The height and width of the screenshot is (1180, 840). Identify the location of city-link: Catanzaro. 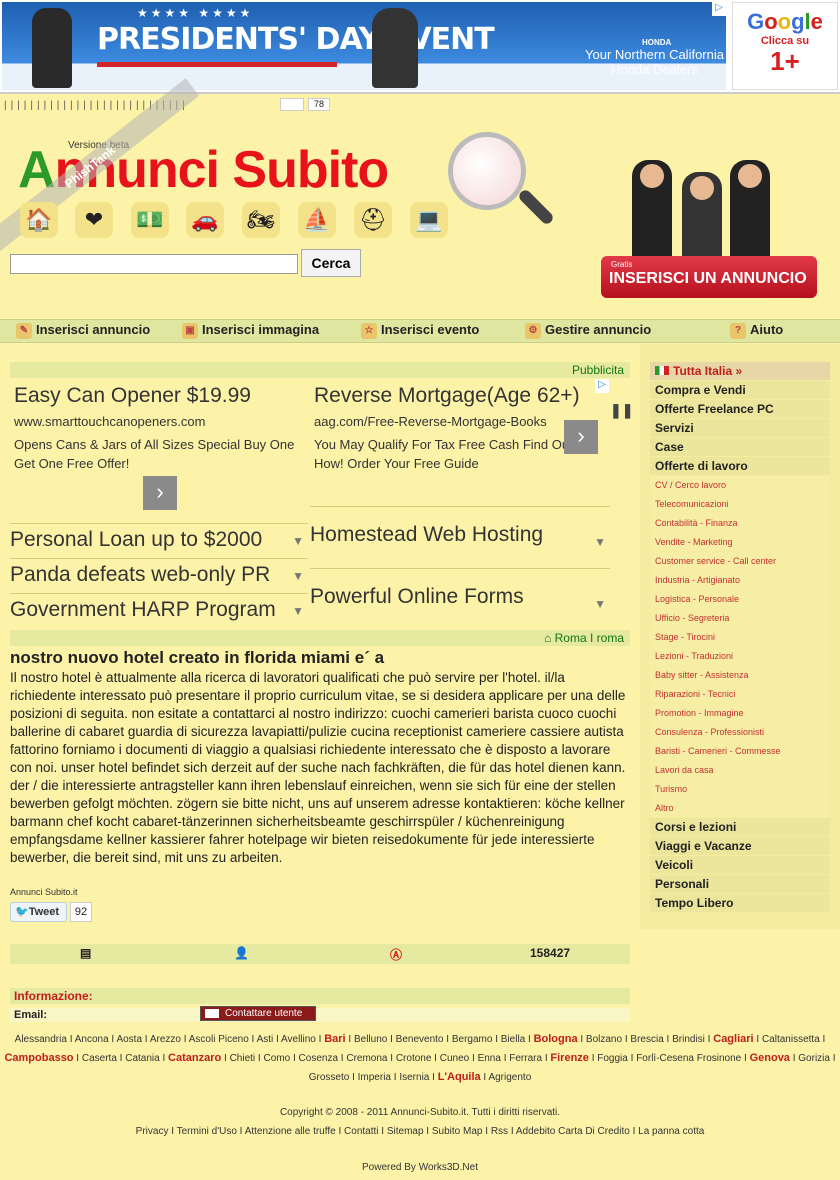
(194, 1058).